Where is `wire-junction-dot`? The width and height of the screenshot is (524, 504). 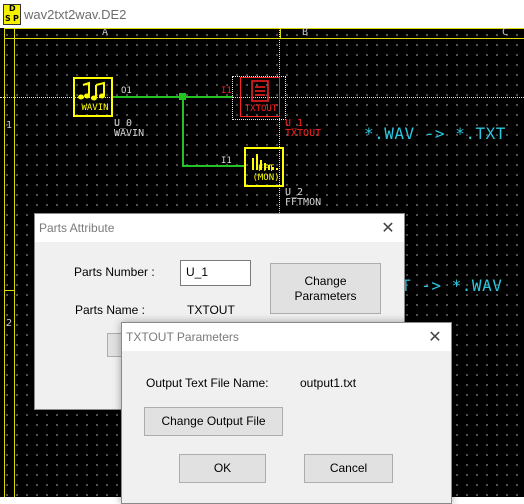
wire-junction-dot is located at coordinates (182, 96).